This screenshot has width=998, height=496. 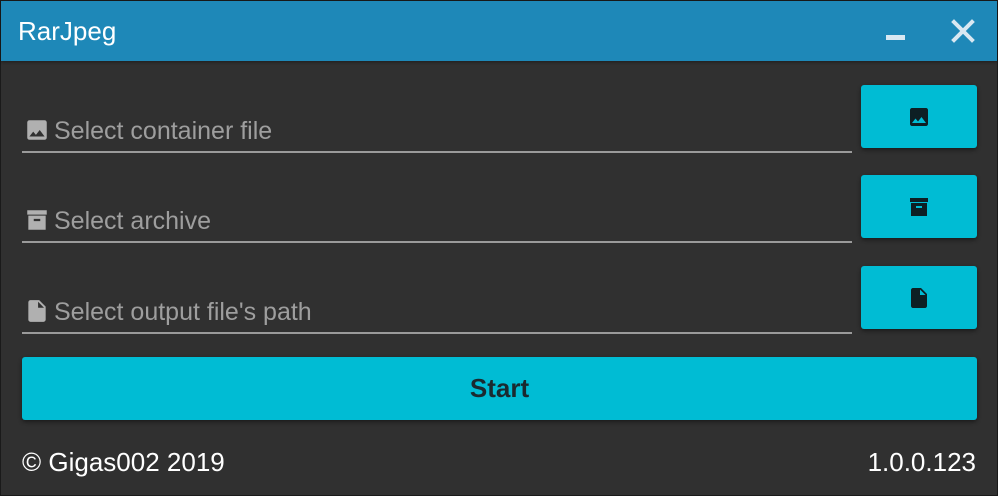 I want to click on minimize-icon, so click(x=895, y=37).